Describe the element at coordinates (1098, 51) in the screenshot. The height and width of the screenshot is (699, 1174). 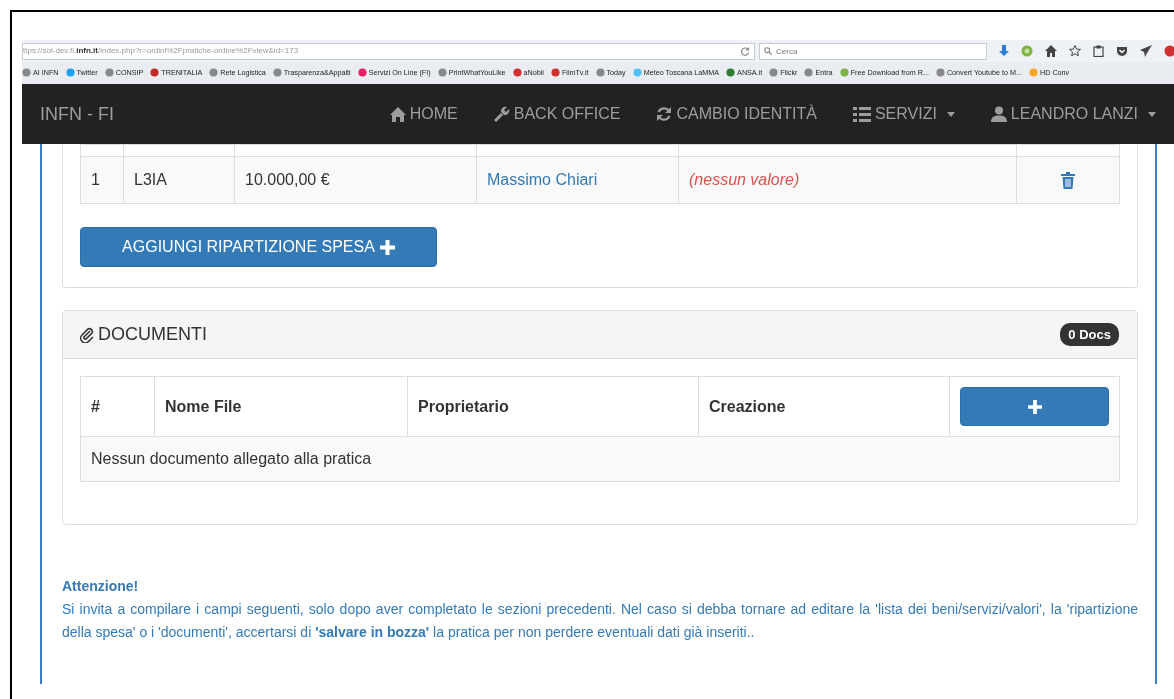
I see `clipboard-icon` at that location.